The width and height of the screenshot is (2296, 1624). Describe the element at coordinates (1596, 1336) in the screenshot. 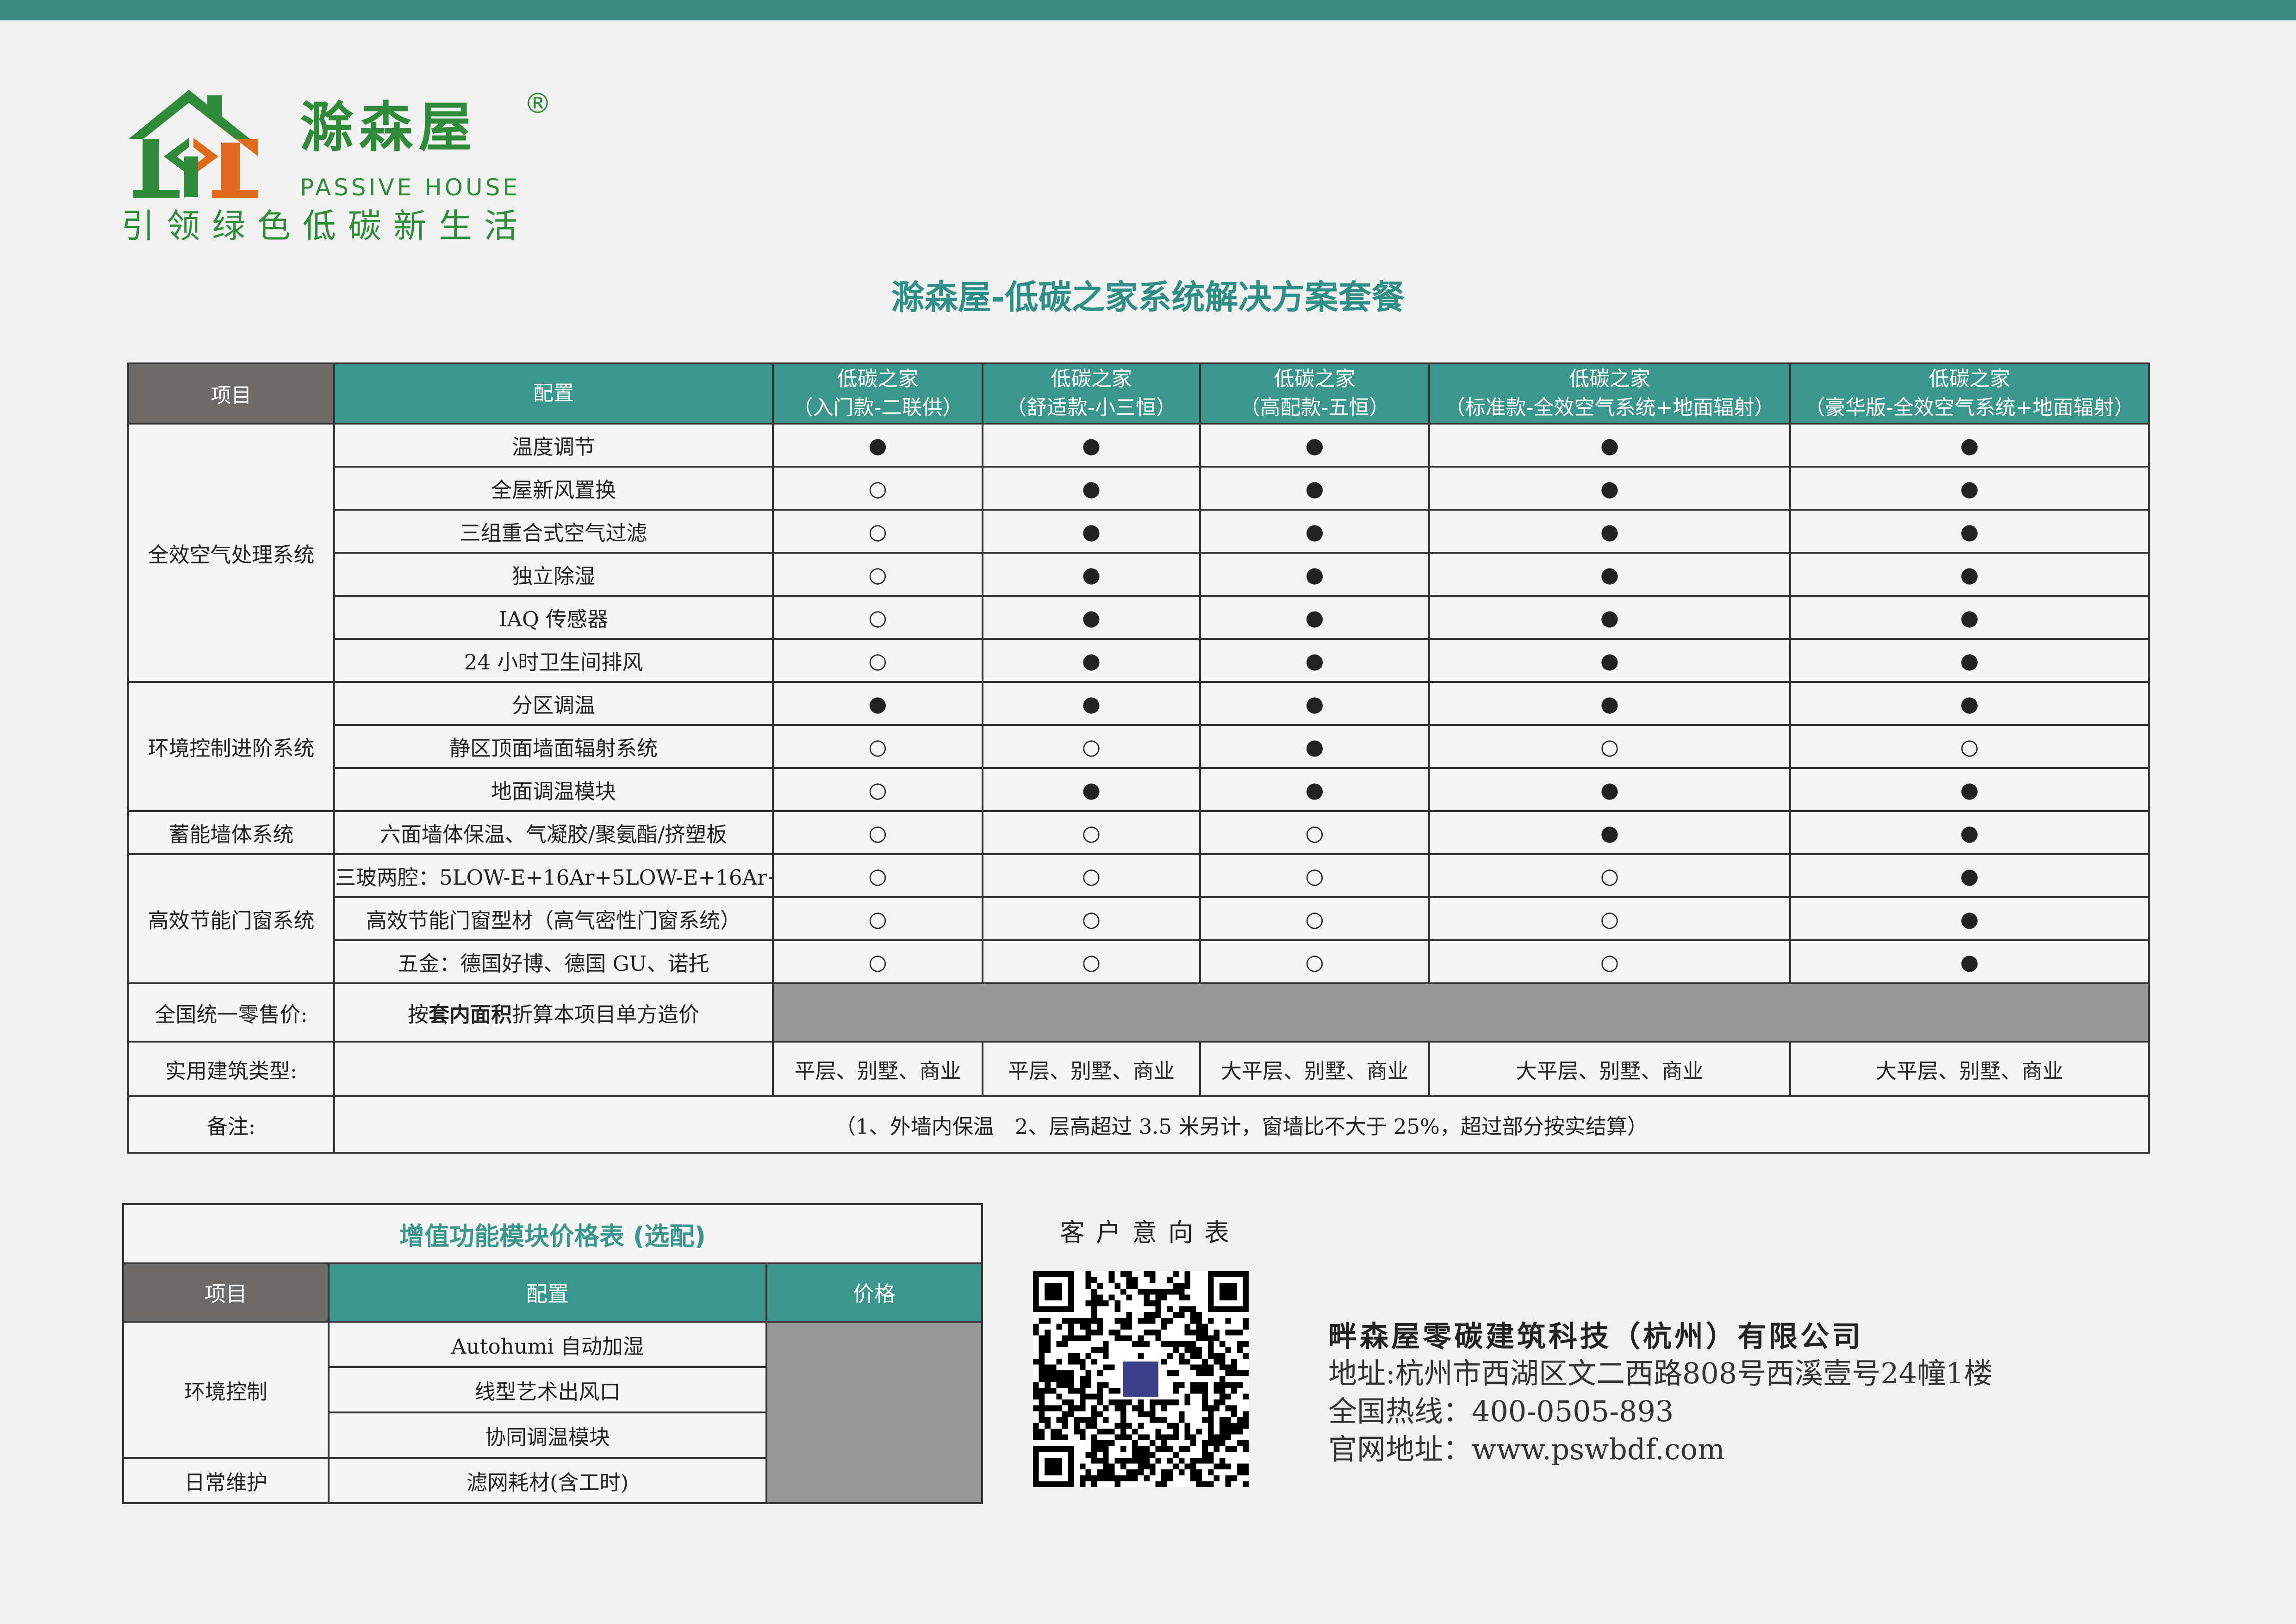

I see `company-name: 畔森屋零碳建筑科技（杭州）有限公司` at that location.